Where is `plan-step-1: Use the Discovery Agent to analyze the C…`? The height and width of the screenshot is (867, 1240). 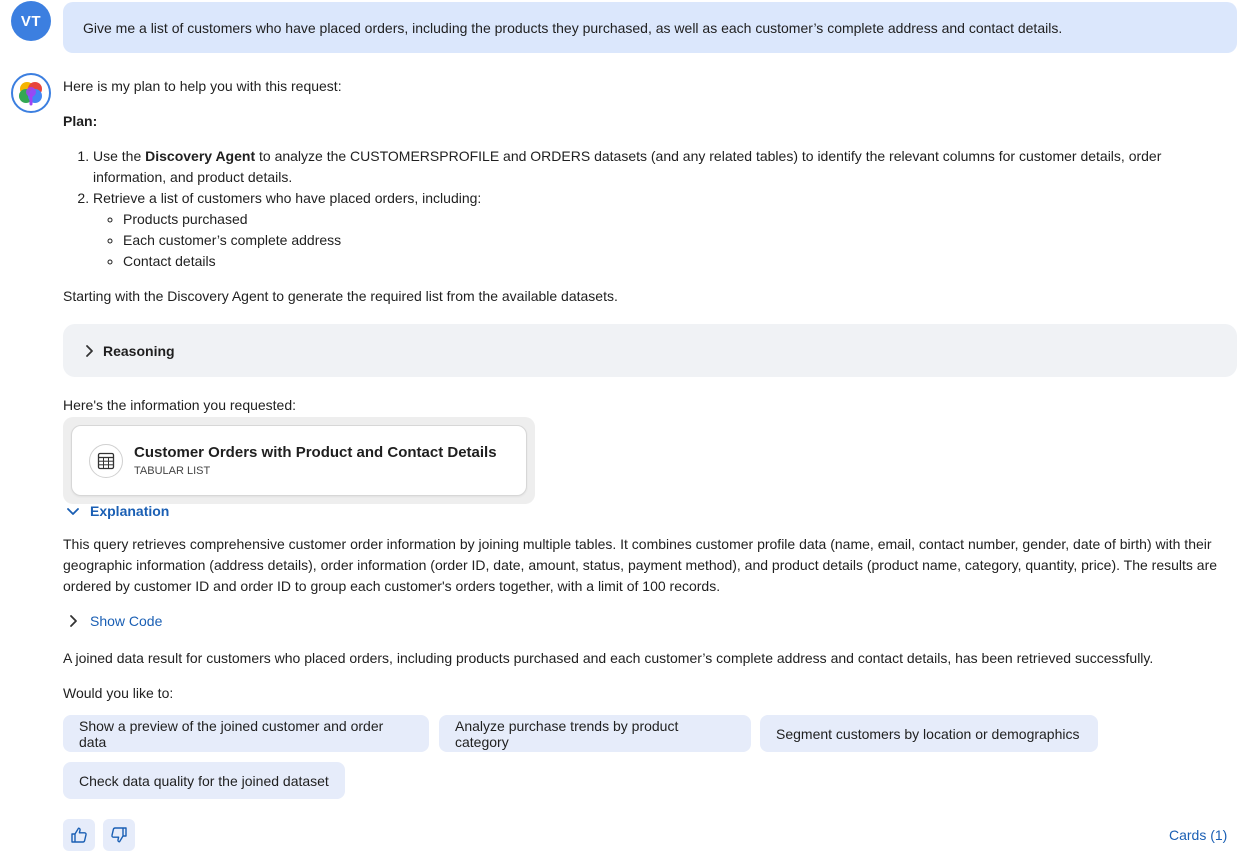
plan-step-1: Use the Discovery Agent to analyze the C… is located at coordinates (665, 167).